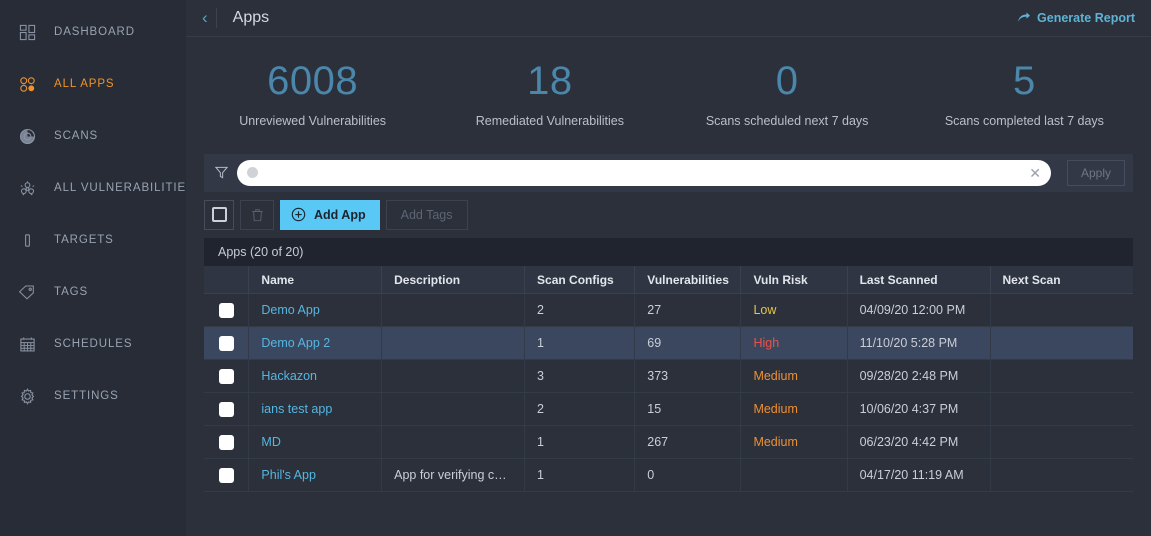 This screenshot has height=536, width=1151. Describe the element at coordinates (312, 93) in the screenshot. I see `stat-card: 6008 Unreviewed Vulnerabilities` at that location.